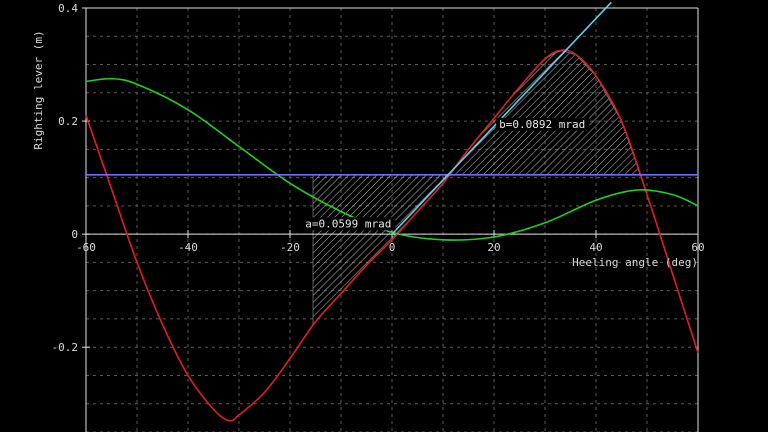 The image size is (768, 432). I want to click on x-tick-label: 20, so click(493, 247).